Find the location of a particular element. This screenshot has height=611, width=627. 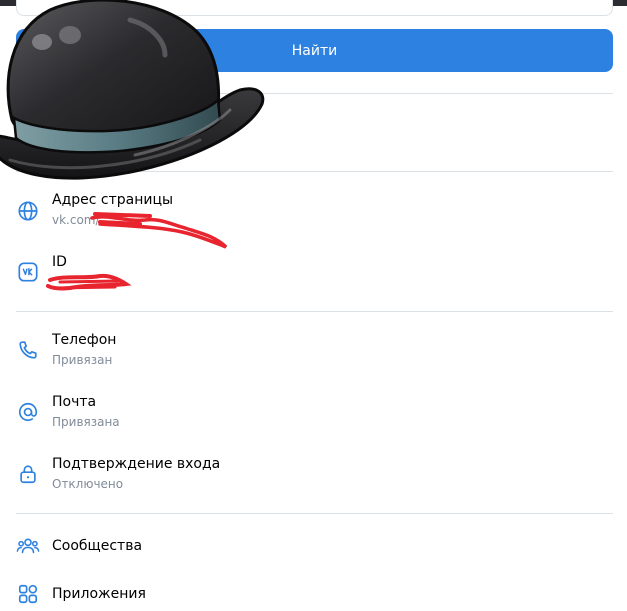

at-icon is located at coordinates (28, 412).